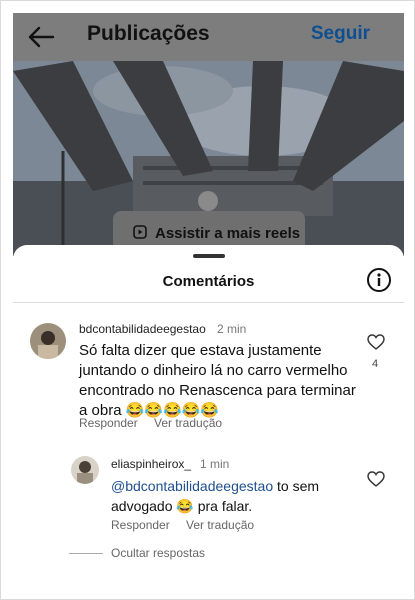 This screenshot has width=415, height=600. Describe the element at coordinates (151, 464) in the screenshot. I see `reply-username: eliaspinheirox_` at that location.